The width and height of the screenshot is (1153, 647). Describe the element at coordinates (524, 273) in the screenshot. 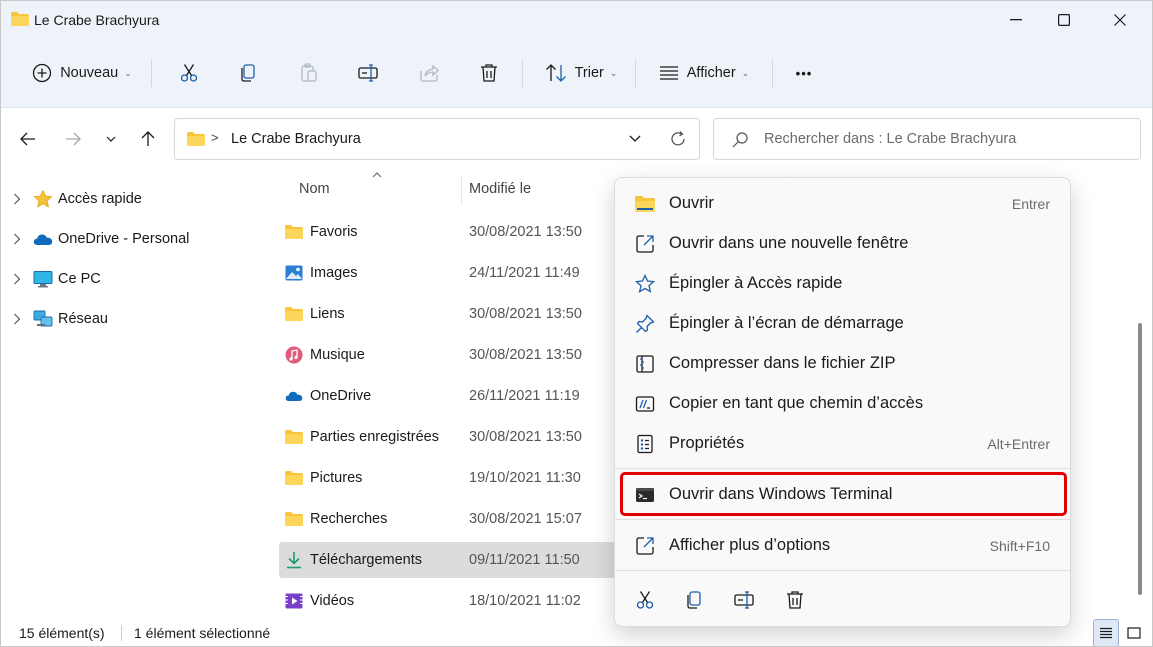

I see `file-date: 24/11/2021 11:49` at that location.